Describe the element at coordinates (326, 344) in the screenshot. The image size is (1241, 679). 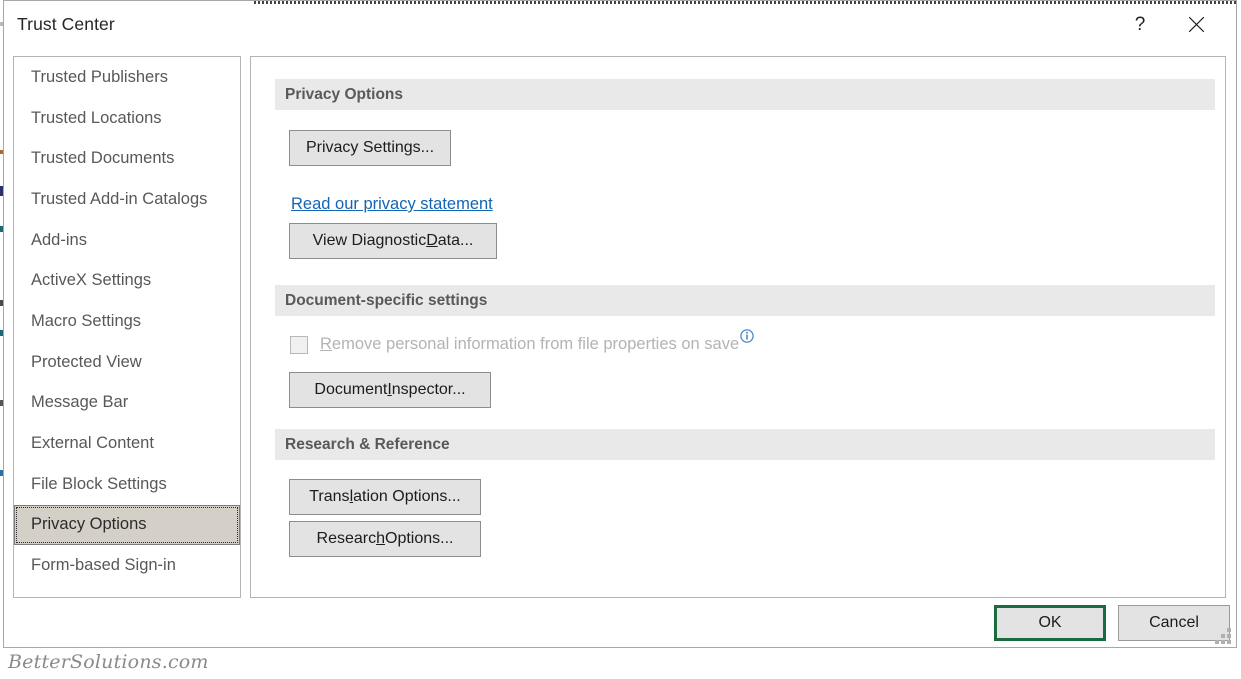
I see `remove-personal-info-accel: R` at that location.